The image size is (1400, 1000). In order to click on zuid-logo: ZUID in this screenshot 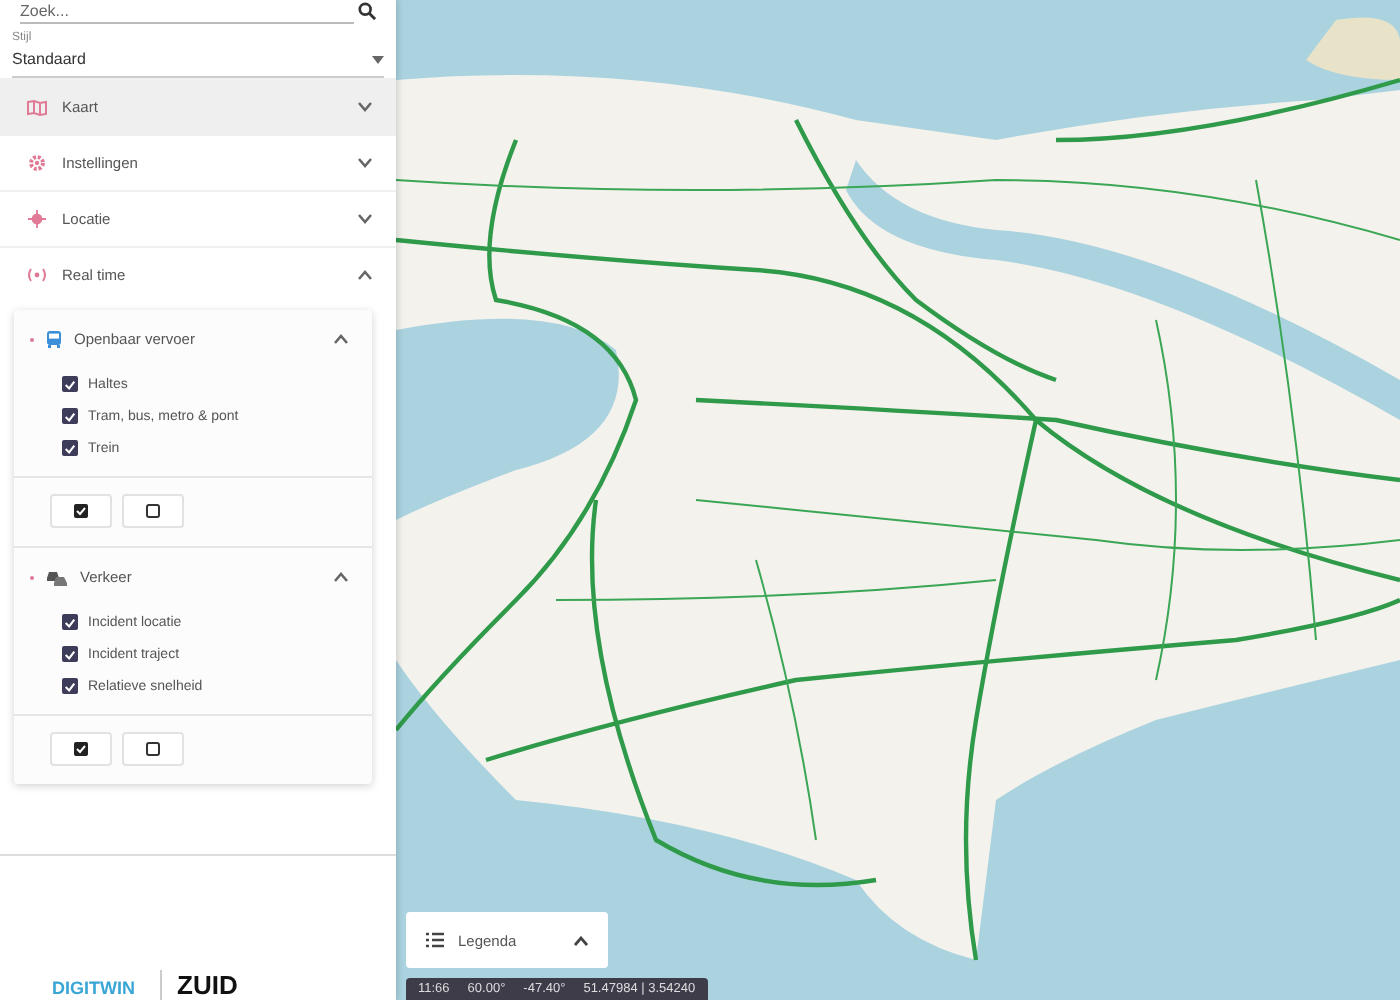, I will do `click(198, 985)`.